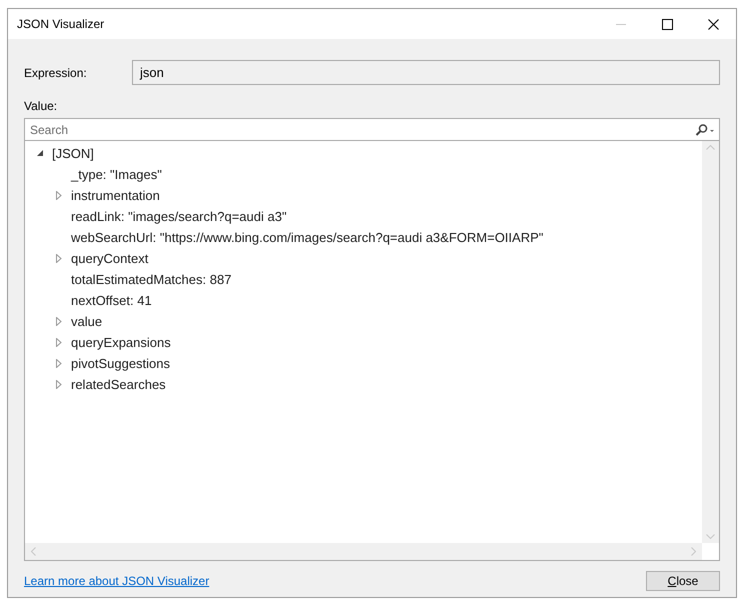 This screenshot has height=603, width=744. Describe the element at coordinates (151, 280) in the screenshot. I see `tree-item: totalEstimatedMatches: 887` at that location.